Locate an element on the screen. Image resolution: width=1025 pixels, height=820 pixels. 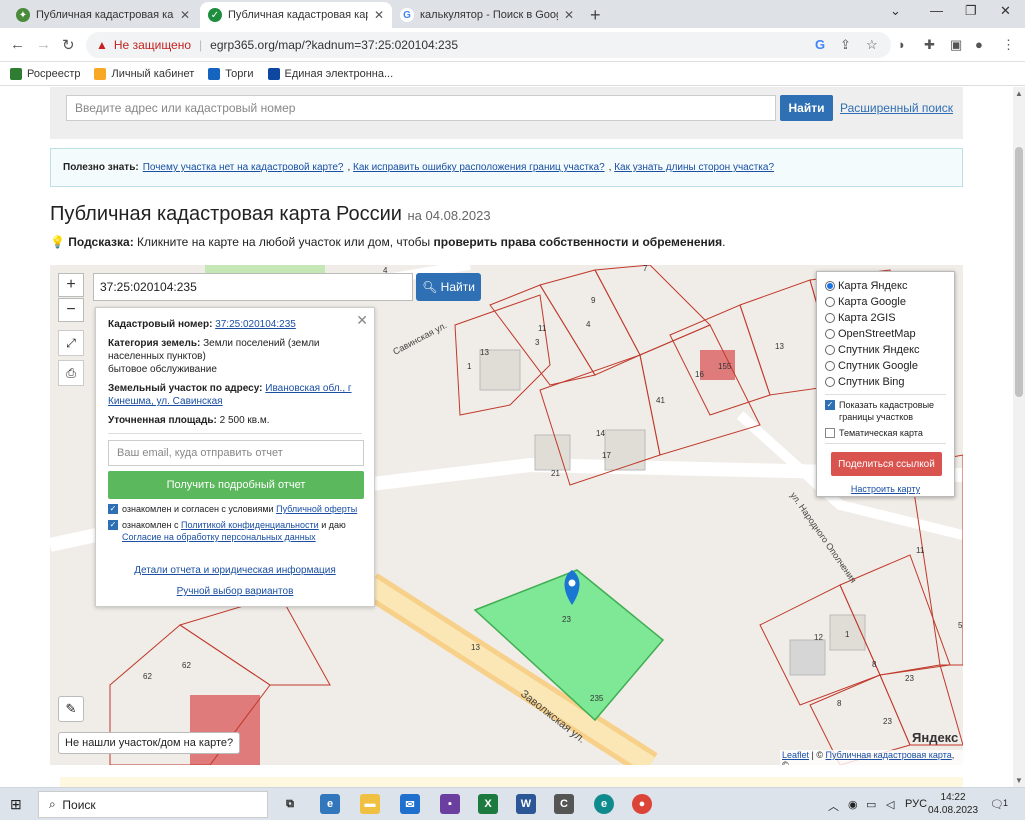
configure-map-link: Настроить карту is located at coordinates (885, 489).